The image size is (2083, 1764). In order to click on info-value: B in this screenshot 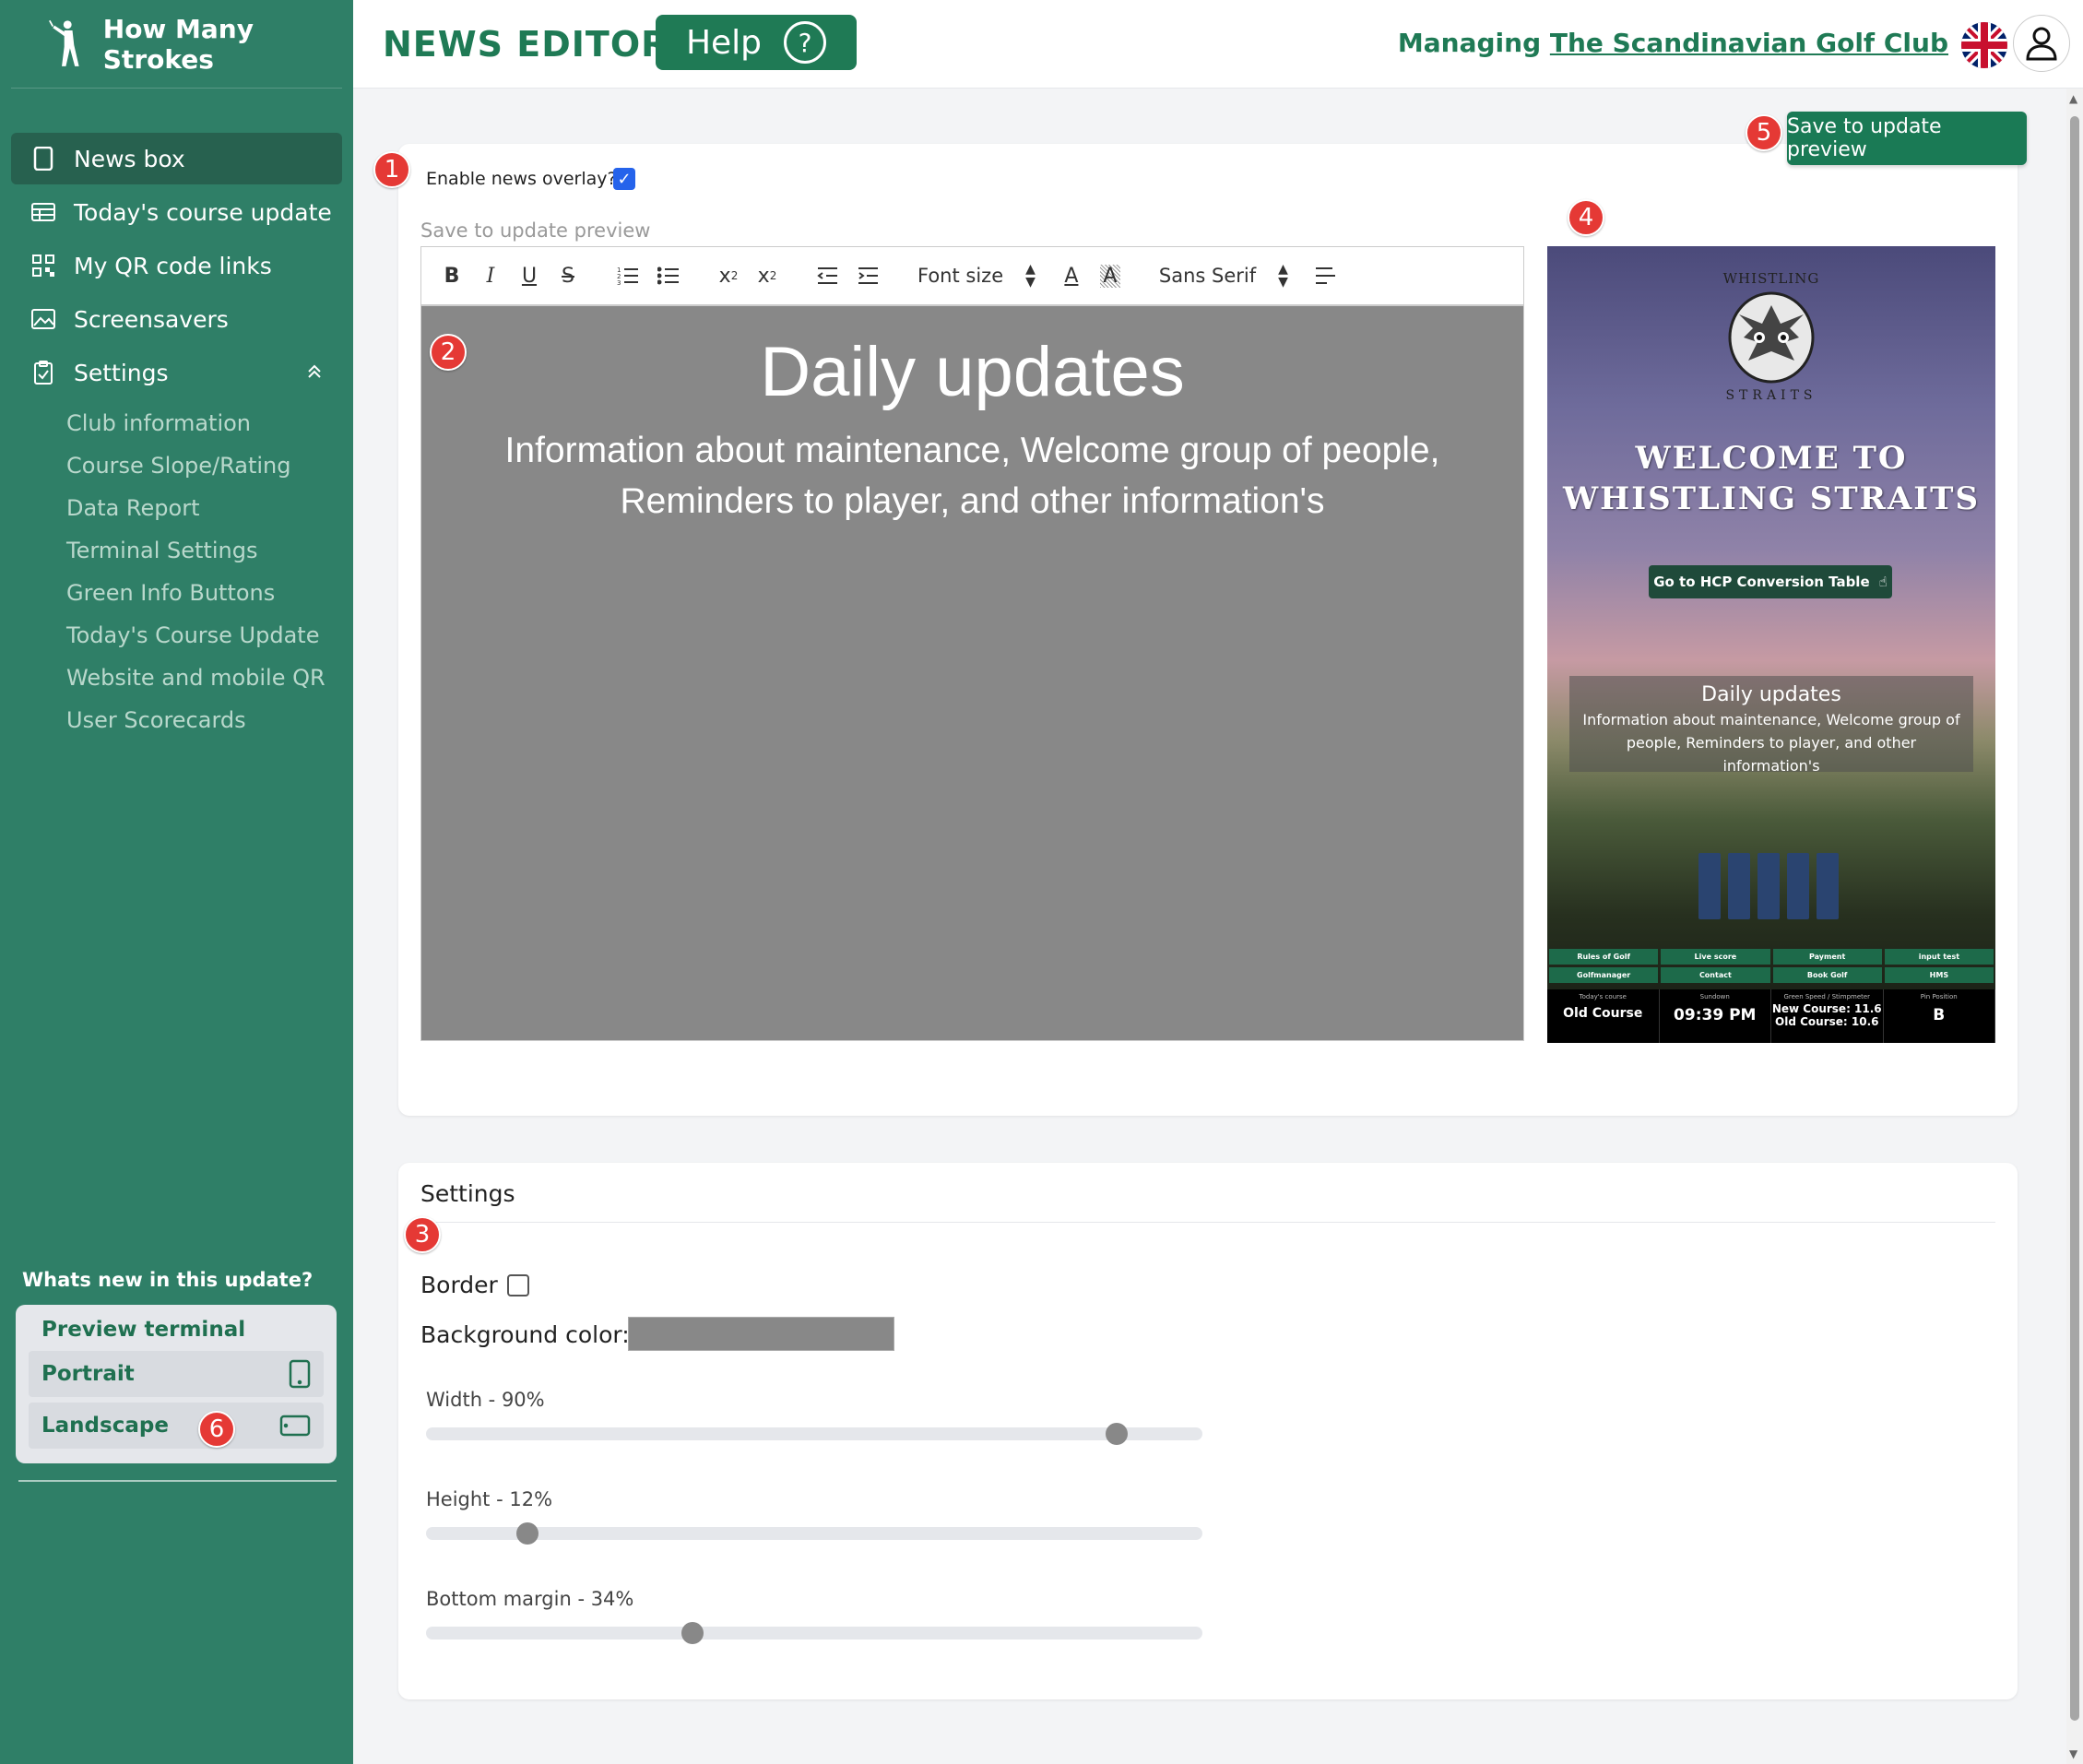, I will do `click(1939, 1015)`.